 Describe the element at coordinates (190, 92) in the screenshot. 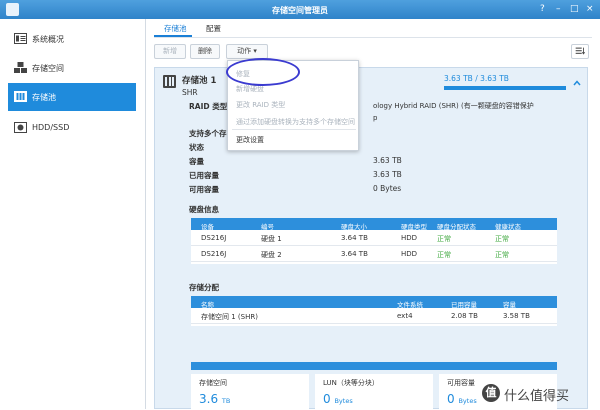

I see `pool-type: SHR` at that location.